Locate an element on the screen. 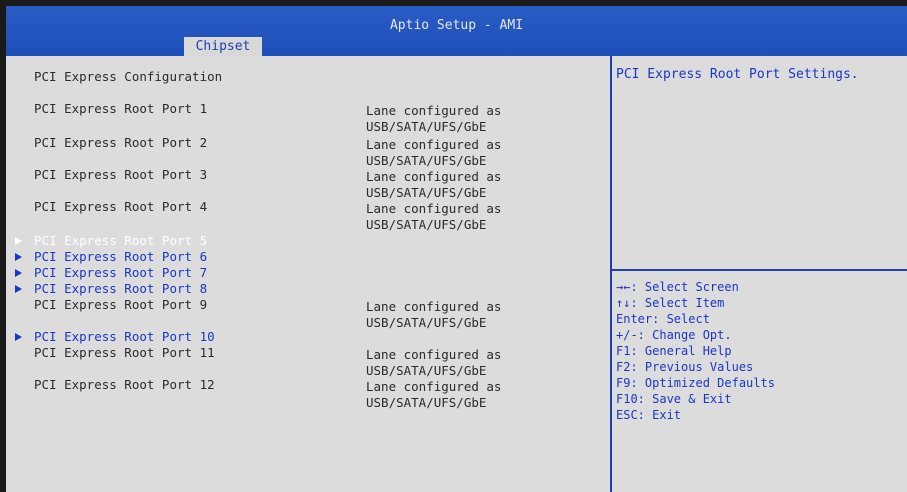  panel-divider is located at coordinates (611, 274).